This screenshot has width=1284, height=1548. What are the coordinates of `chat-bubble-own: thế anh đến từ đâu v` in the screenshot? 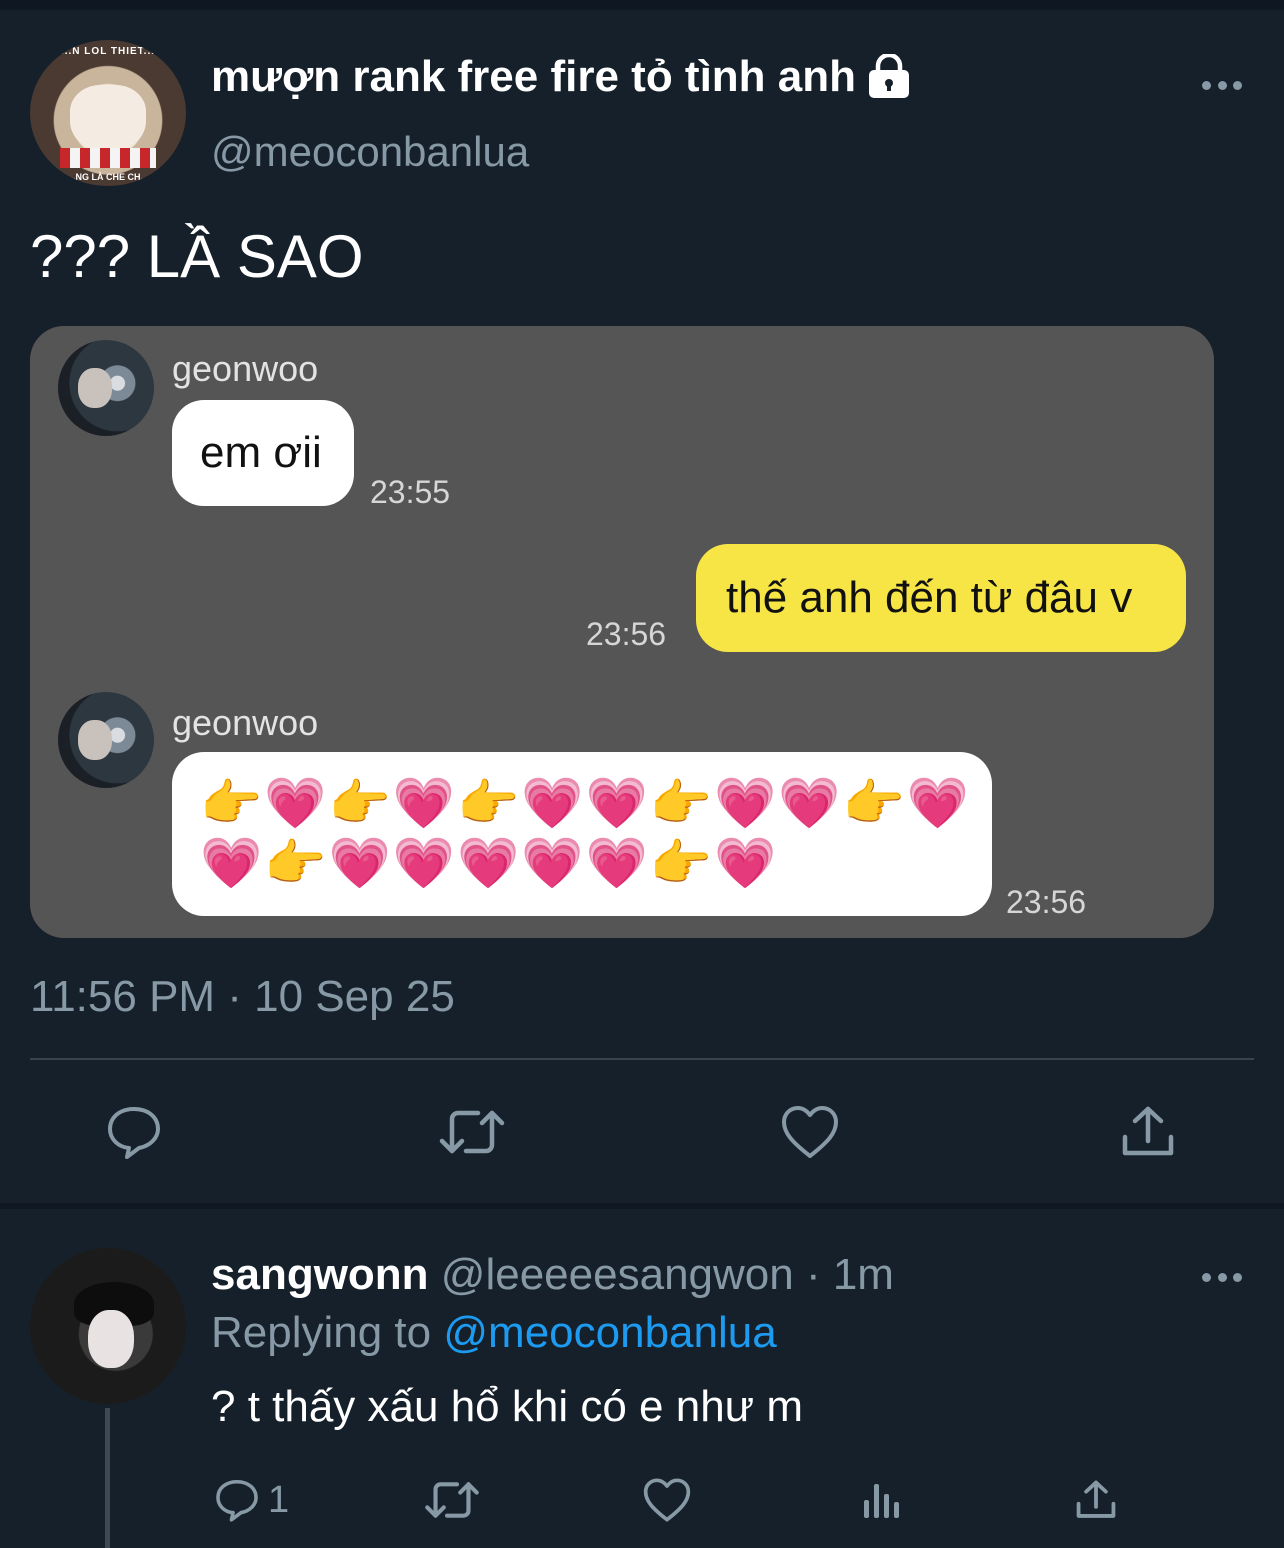 It's located at (941, 598).